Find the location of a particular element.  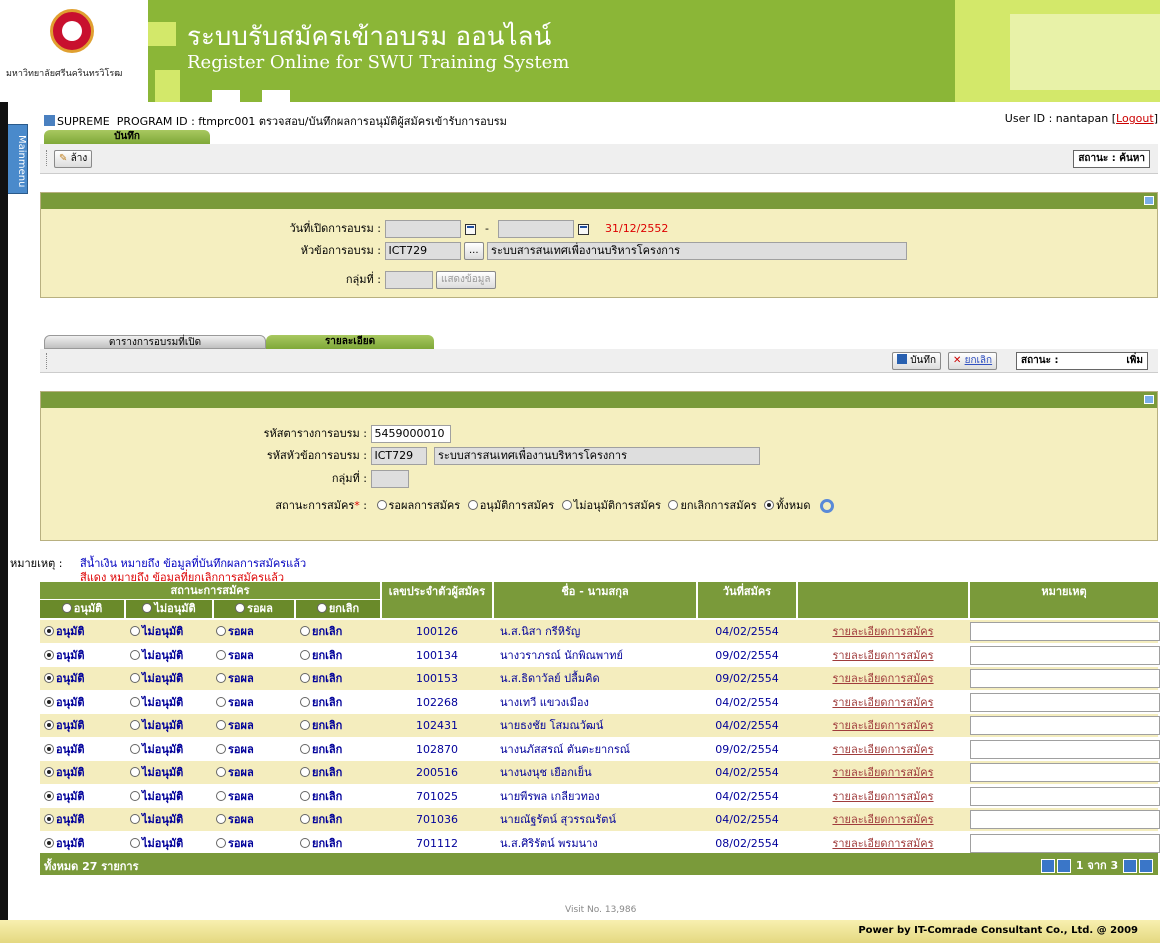

date-hint: 31/12/2552 is located at coordinates (636, 228).